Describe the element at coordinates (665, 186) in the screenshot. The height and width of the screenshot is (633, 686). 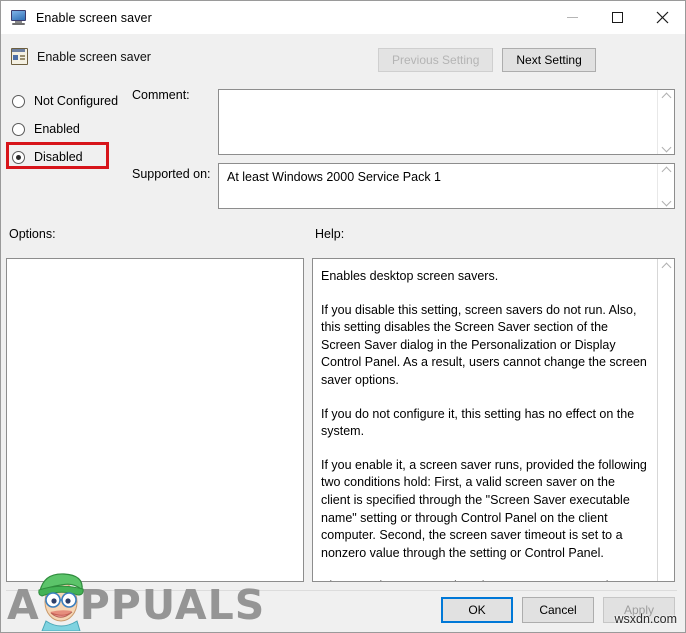
I see `supported-on-scrollbar` at that location.